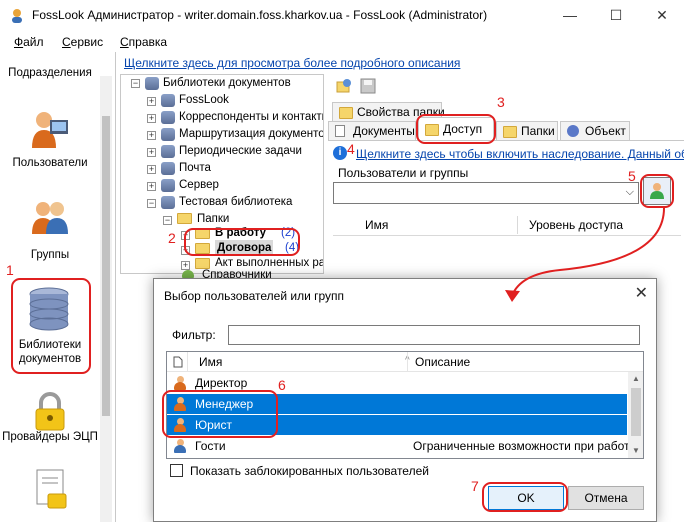 Image resolution: width=684 pixels, height=522 pixels. I want to click on close-window-button: ✕, so click(662, 16).